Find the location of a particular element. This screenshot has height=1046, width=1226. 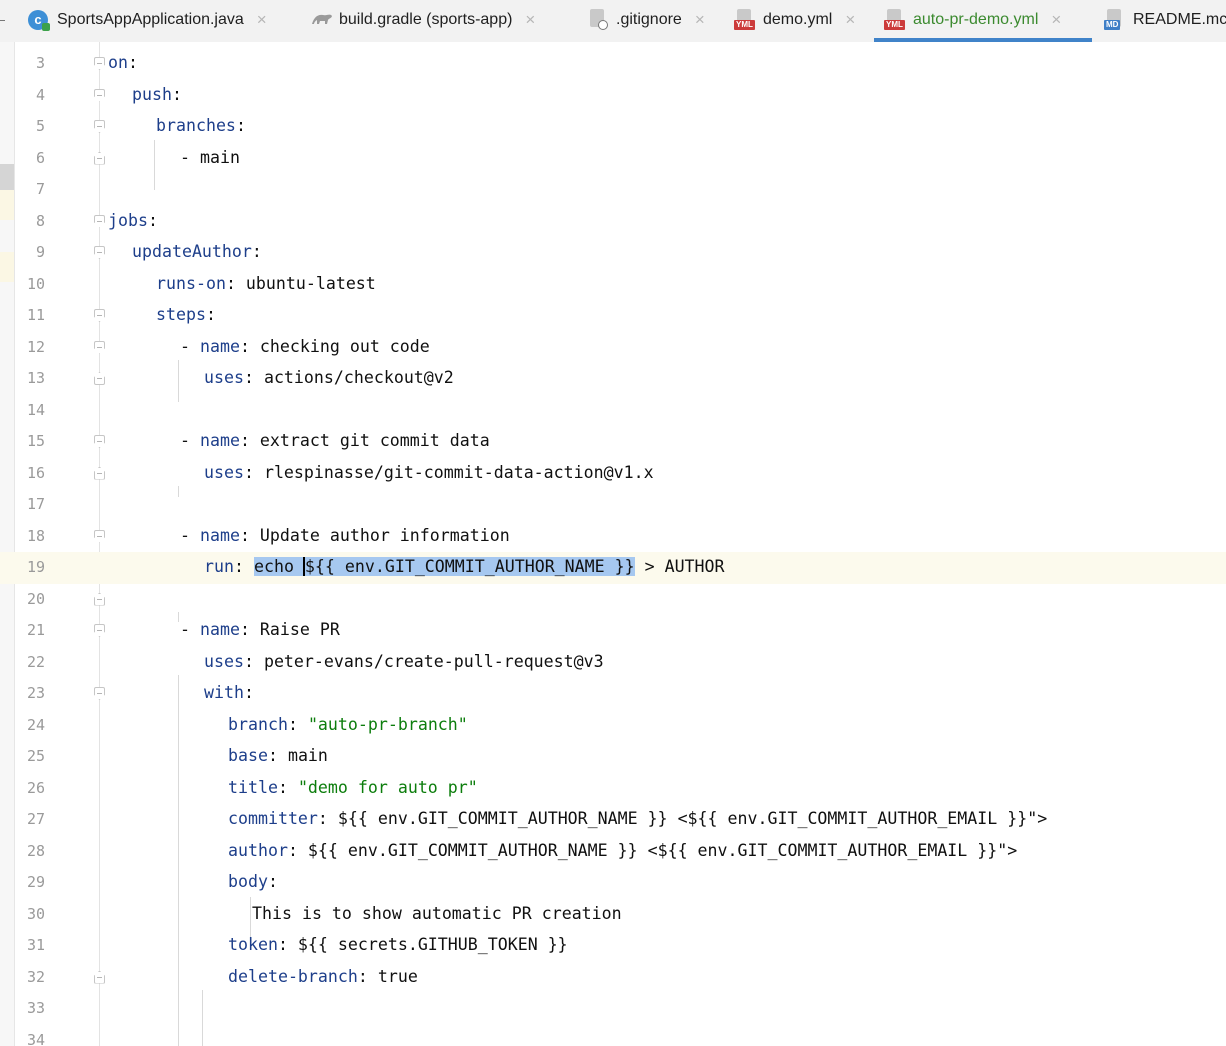

code-line: 7 is located at coordinates (613, 190).